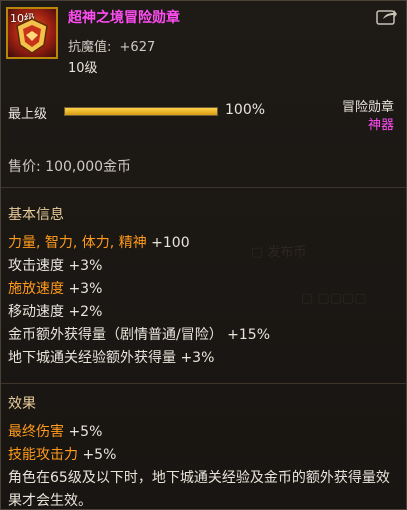 The image size is (407, 510). What do you see at coordinates (70, 167) in the screenshot?
I see `sell-price: 售价: 100,000金币` at bounding box center [70, 167].